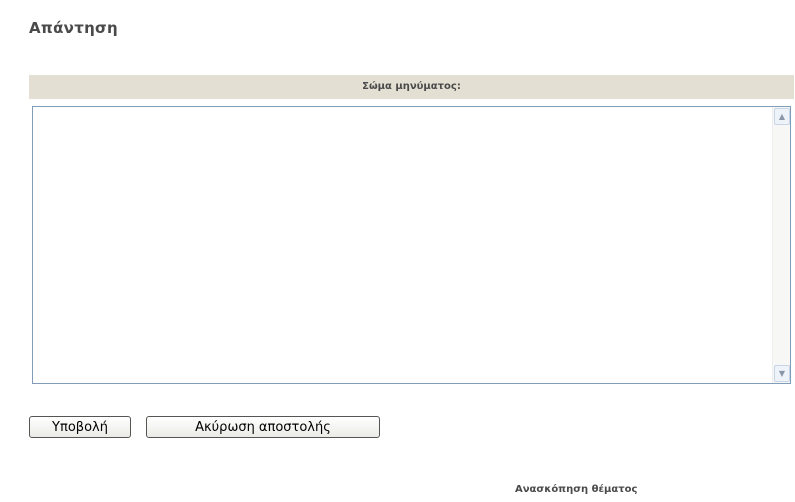  Describe the element at coordinates (576, 489) in the screenshot. I see `topic-review-heading: Ανασκόπηση θέματος` at that location.